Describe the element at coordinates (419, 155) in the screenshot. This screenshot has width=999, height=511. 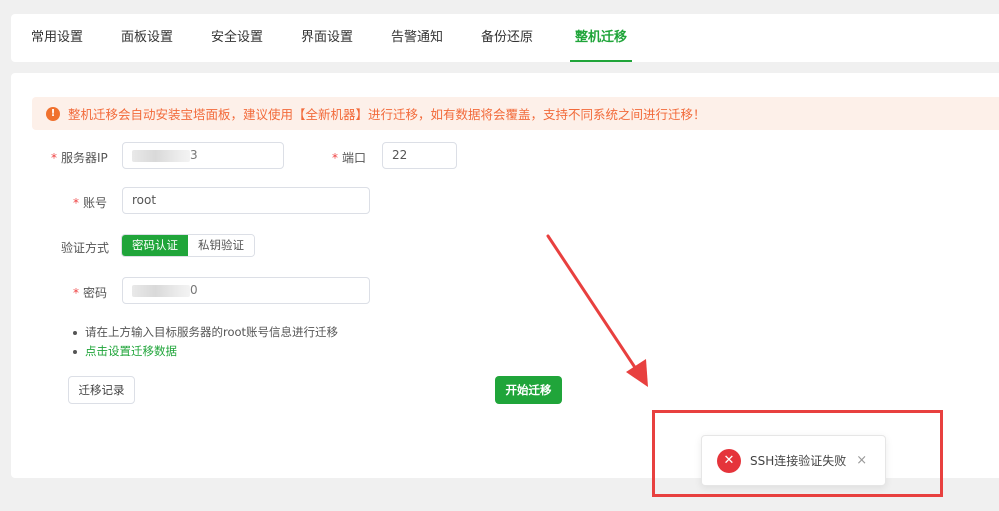
I see `port-input: 22` at that location.